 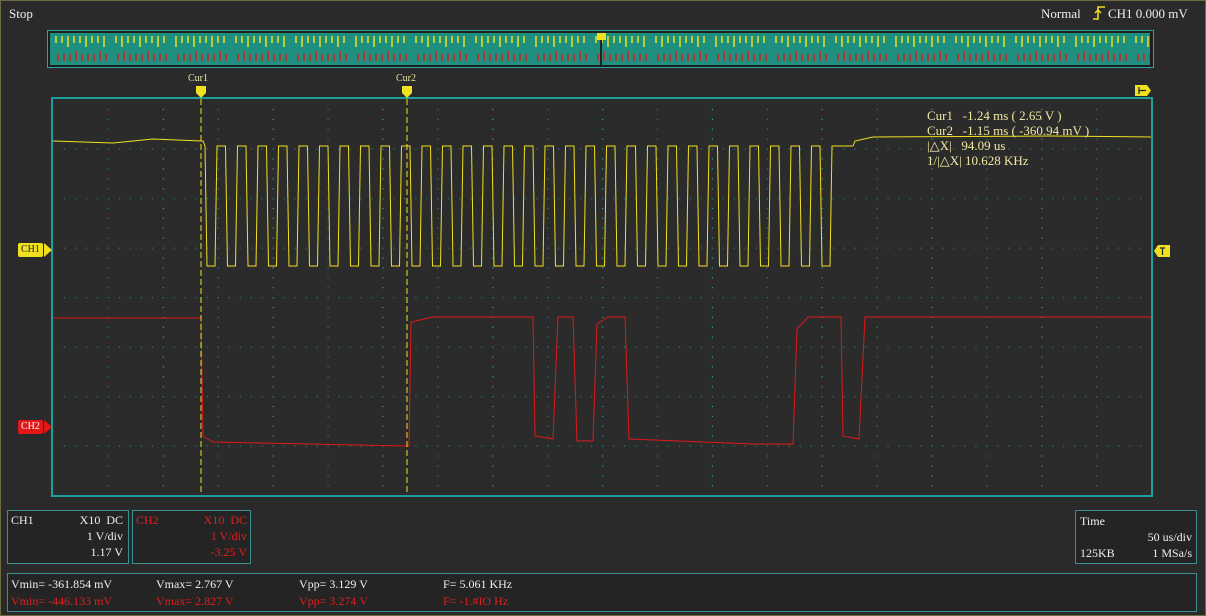 I want to click on trigger-level-marker, so click(x=1162, y=251).